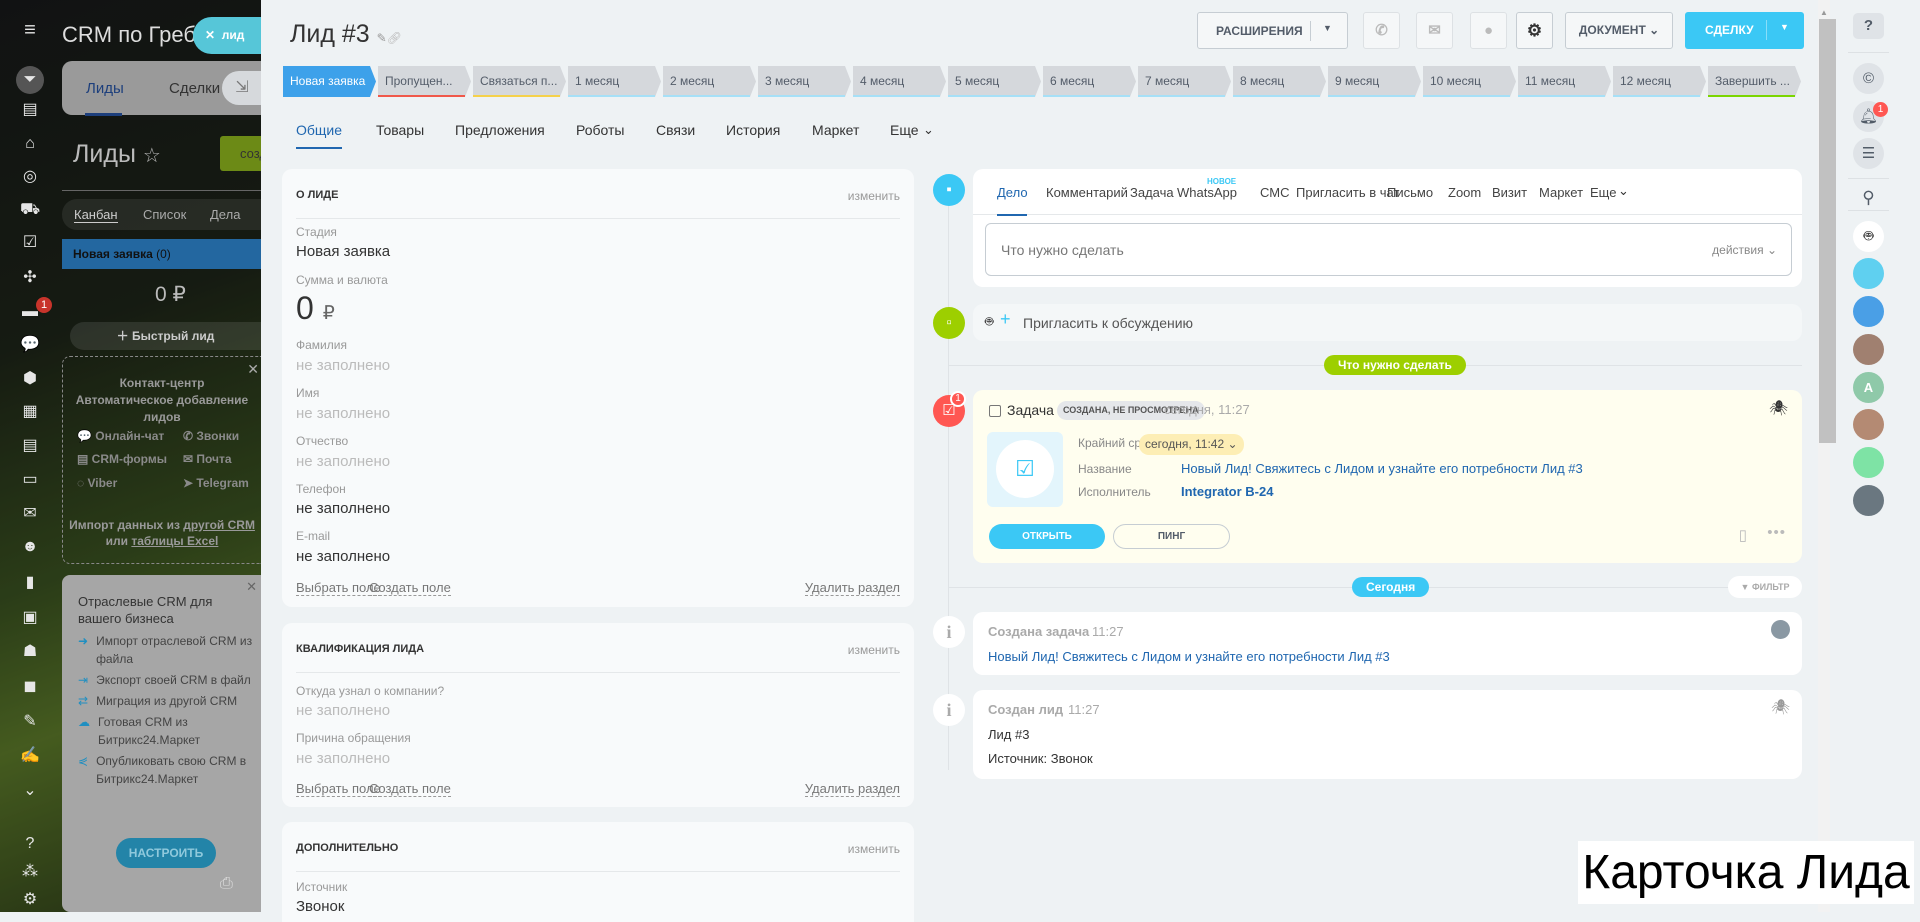 The height and width of the screenshot is (922, 1920). What do you see at coordinates (382, 38) in the screenshot?
I see `edit-pencil-icon: ✎` at bounding box center [382, 38].